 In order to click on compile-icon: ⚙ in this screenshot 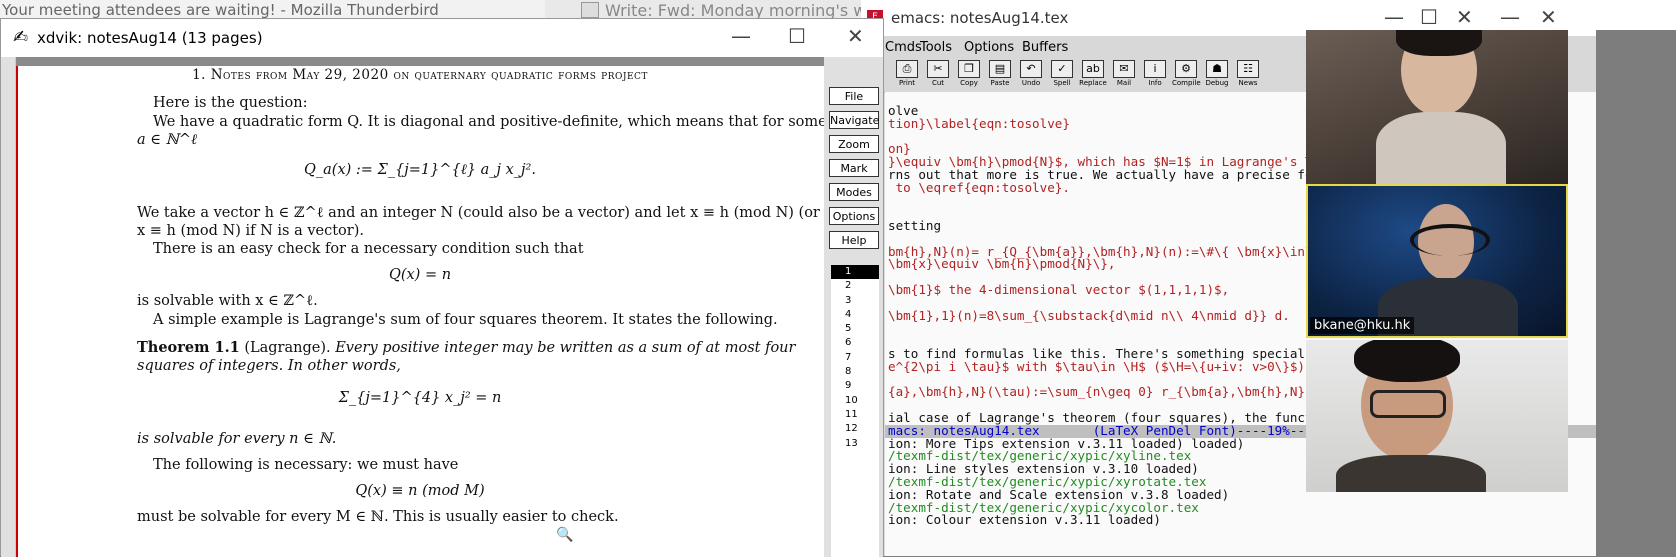, I will do `click(1186, 69)`.